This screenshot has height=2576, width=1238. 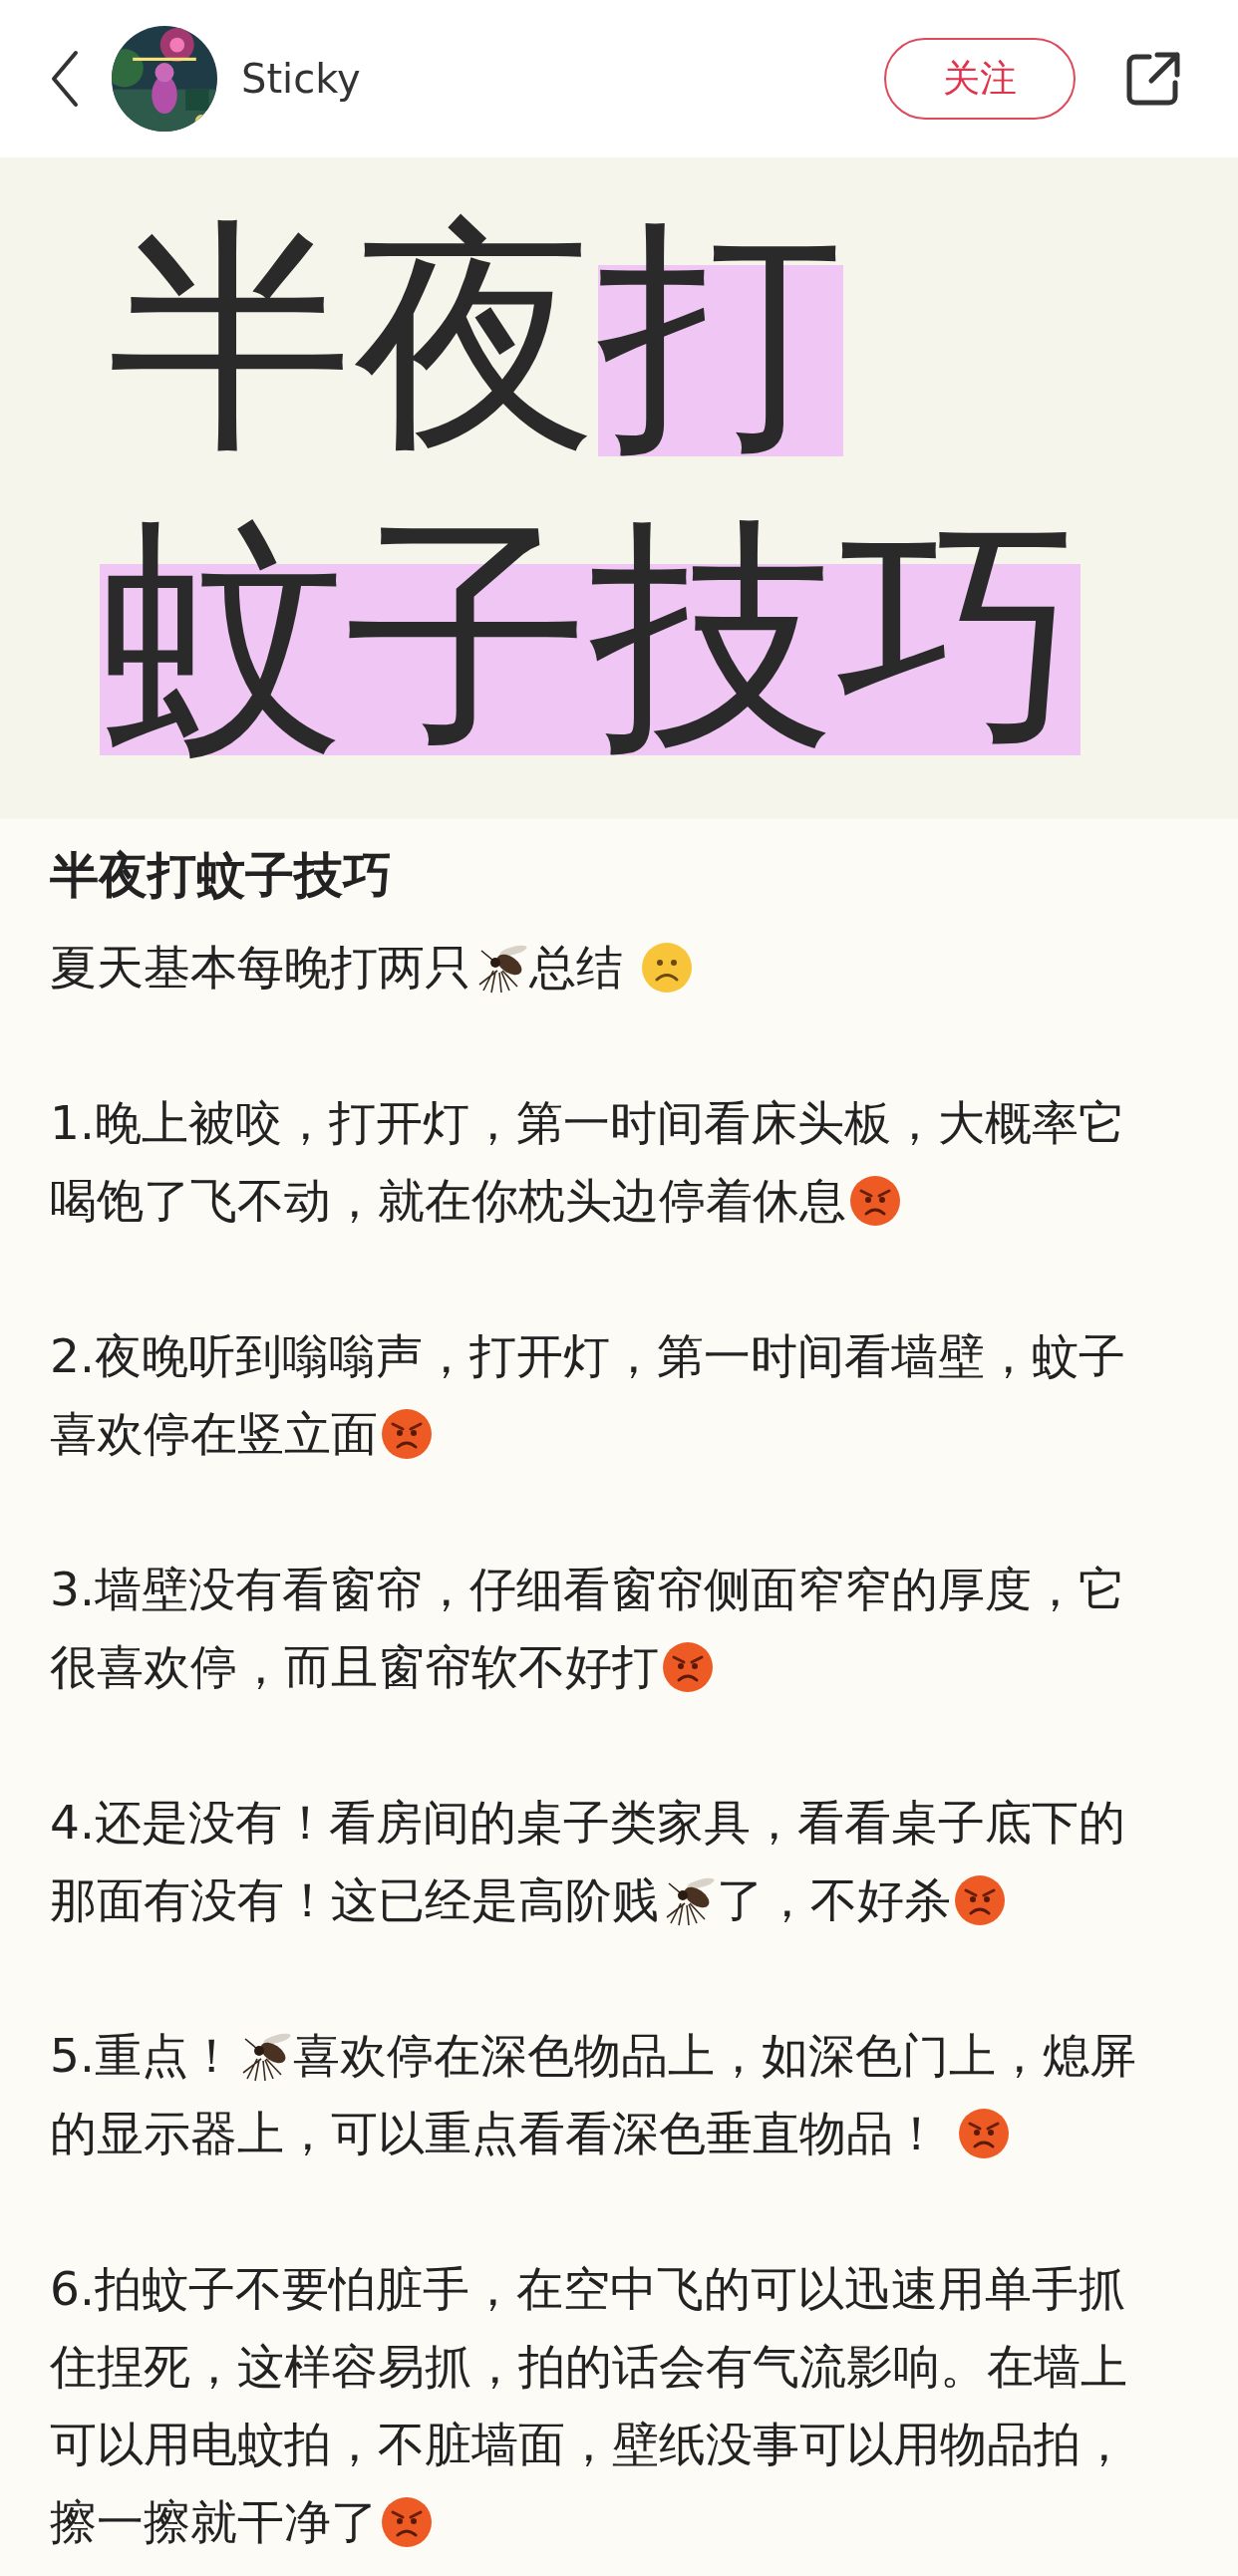 I want to click on post-text: 2.夜晚听到嗡嗡声，打开灯，第一时间看墙壁，蚊子, so click(x=587, y=1356).